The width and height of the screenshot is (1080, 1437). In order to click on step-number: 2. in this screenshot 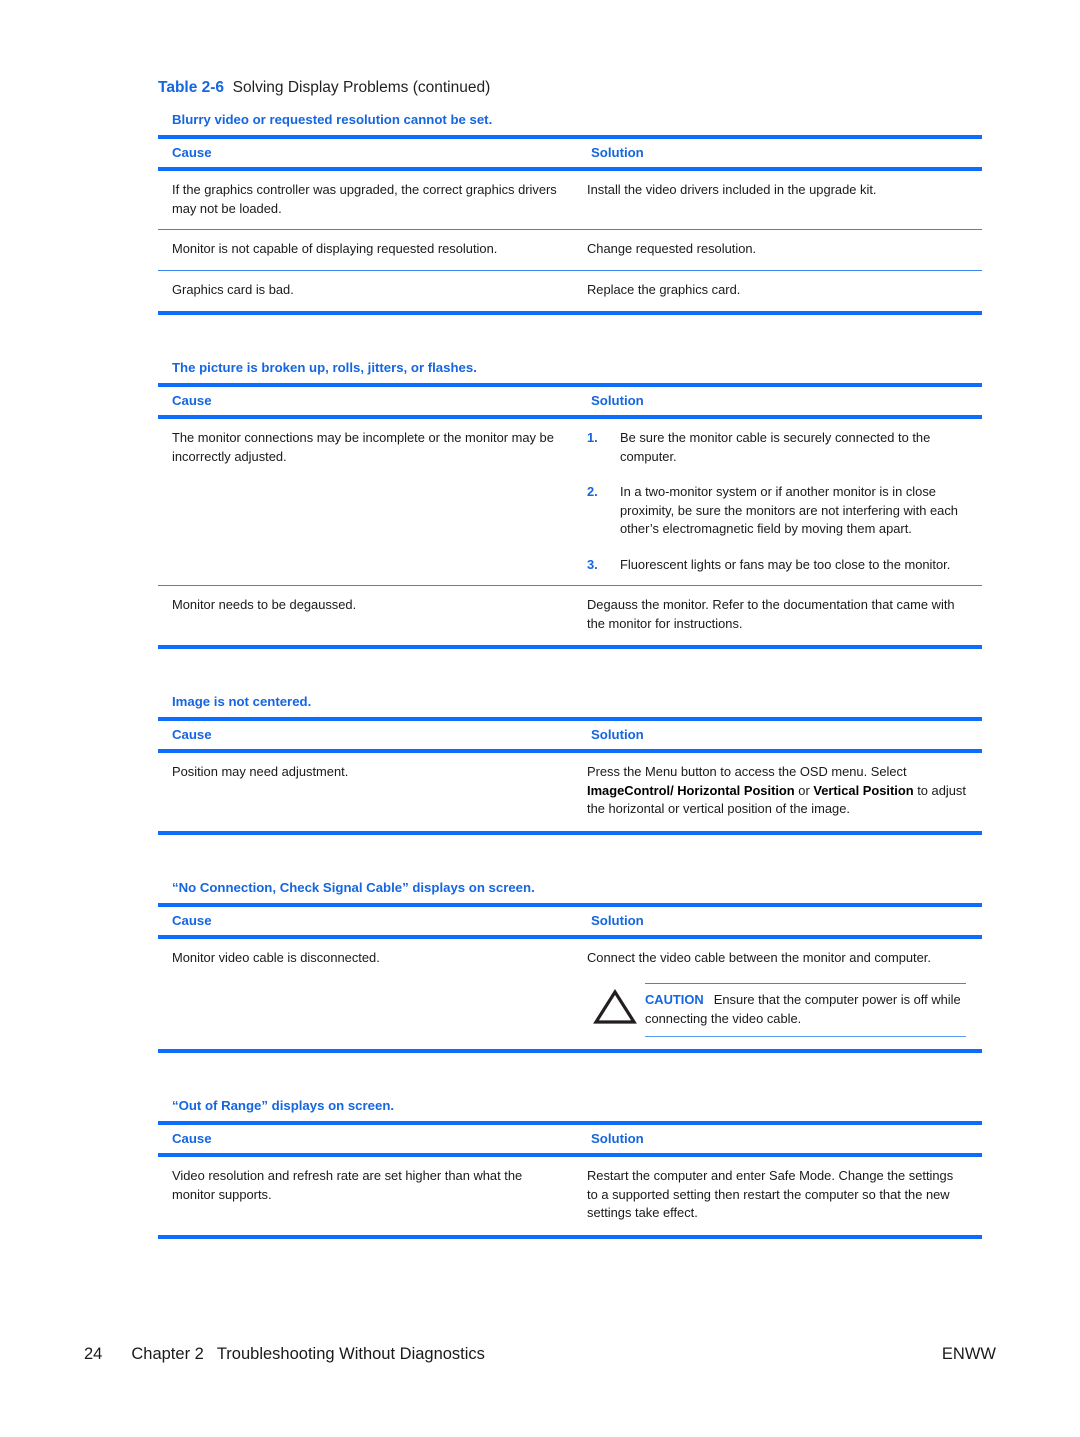, I will do `click(592, 491)`.